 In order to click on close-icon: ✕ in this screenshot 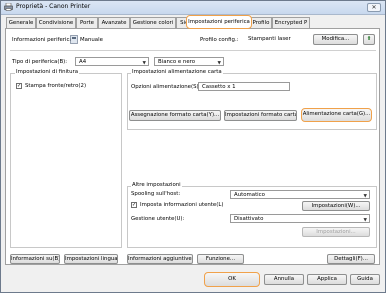, I will do `click(374, 7)`.